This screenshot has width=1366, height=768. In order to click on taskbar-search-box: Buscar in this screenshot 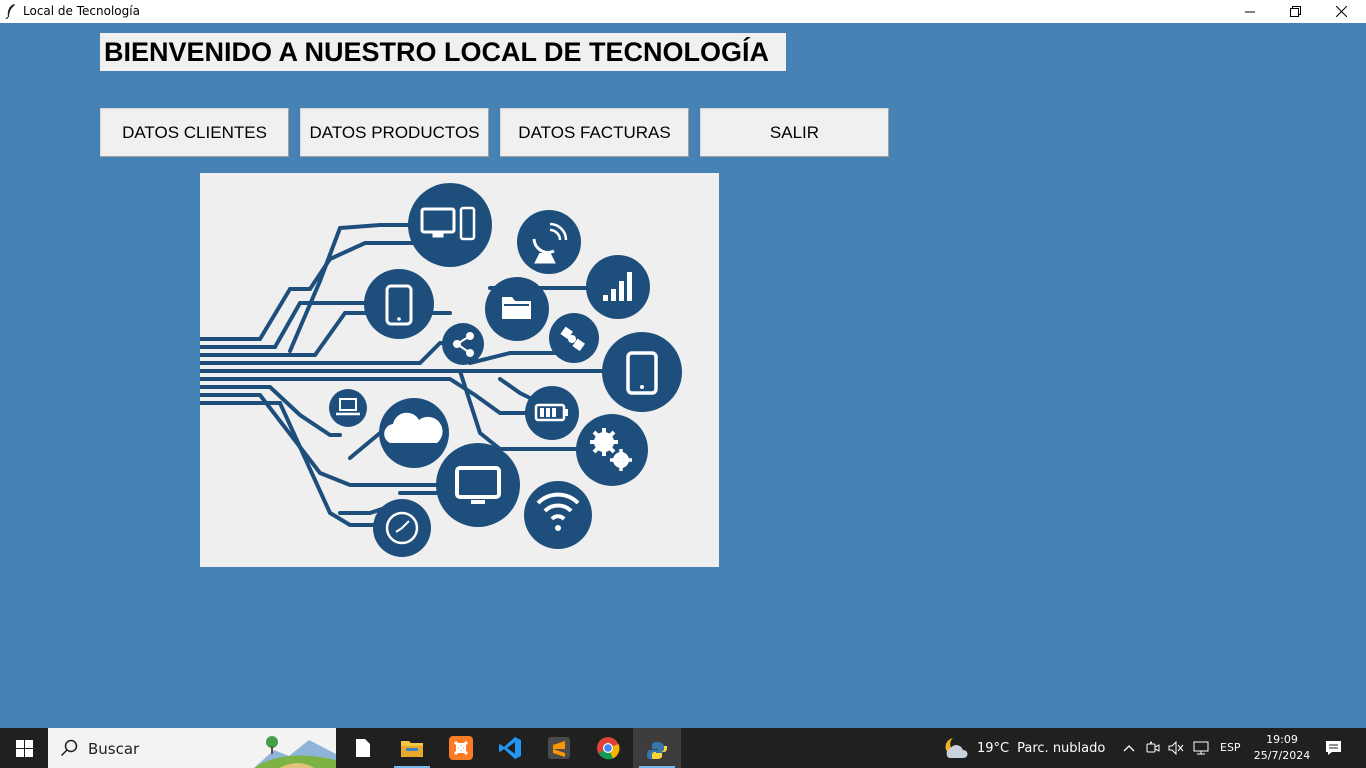, I will do `click(192, 748)`.